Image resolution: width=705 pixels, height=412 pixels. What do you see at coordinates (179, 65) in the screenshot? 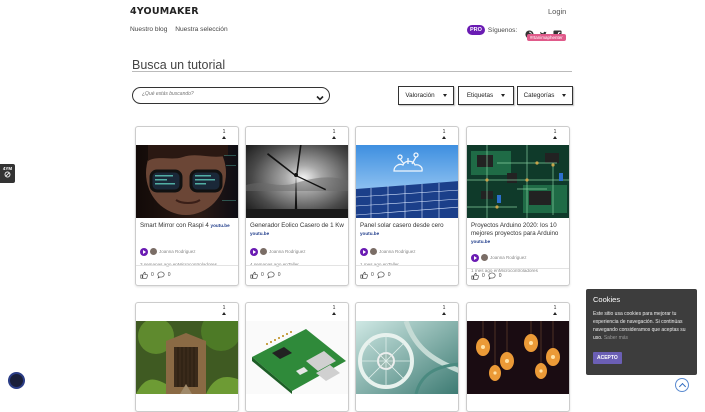
I see `page-title: Busca un tutorial` at bounding box center [179, 65].